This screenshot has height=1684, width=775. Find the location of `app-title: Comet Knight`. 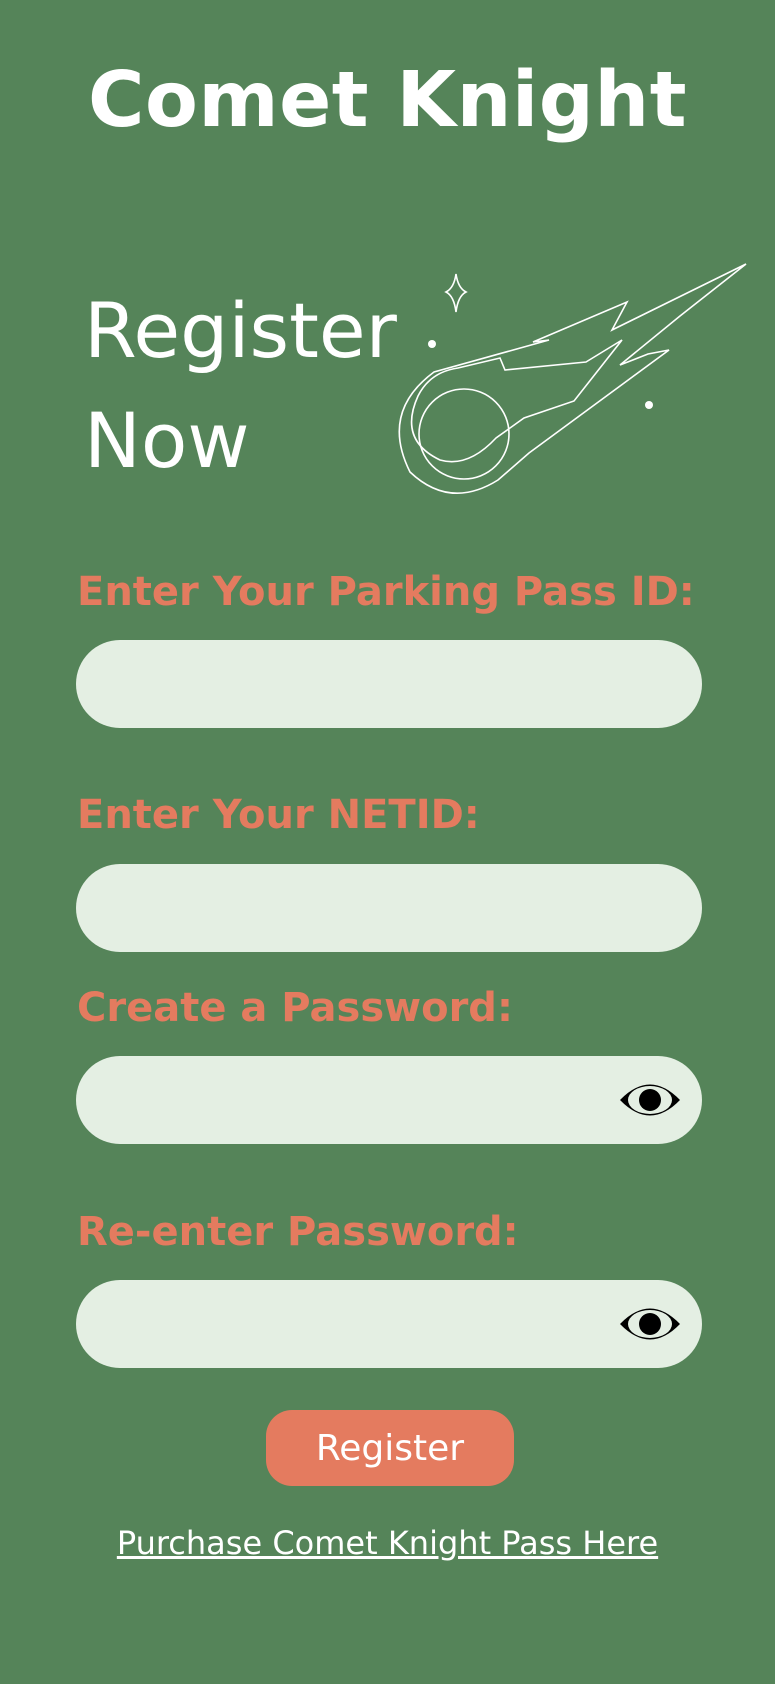

app-title: Comet Knight is located at coordinates (387, 100).